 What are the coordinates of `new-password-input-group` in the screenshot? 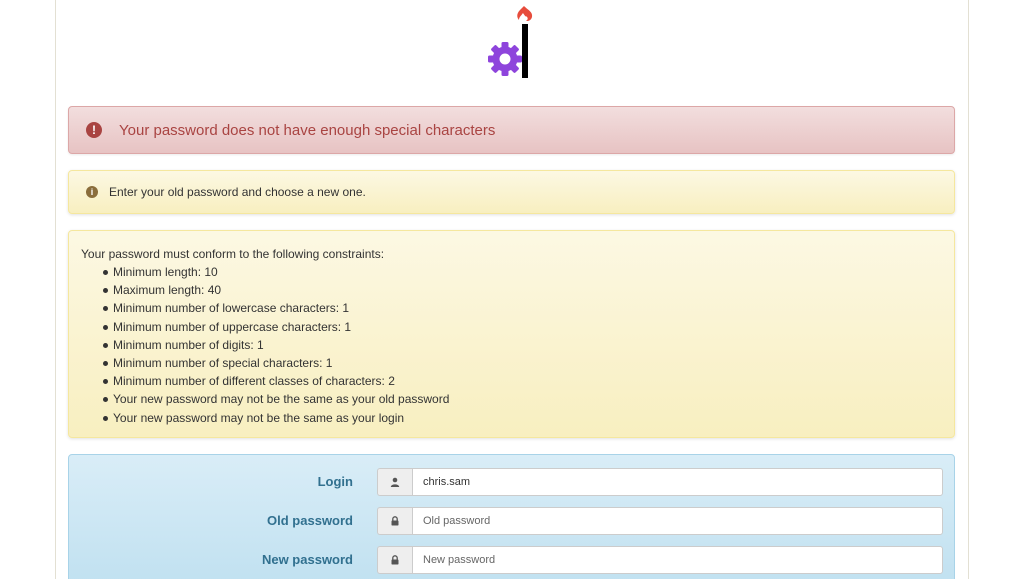 It's located at (660, 560).